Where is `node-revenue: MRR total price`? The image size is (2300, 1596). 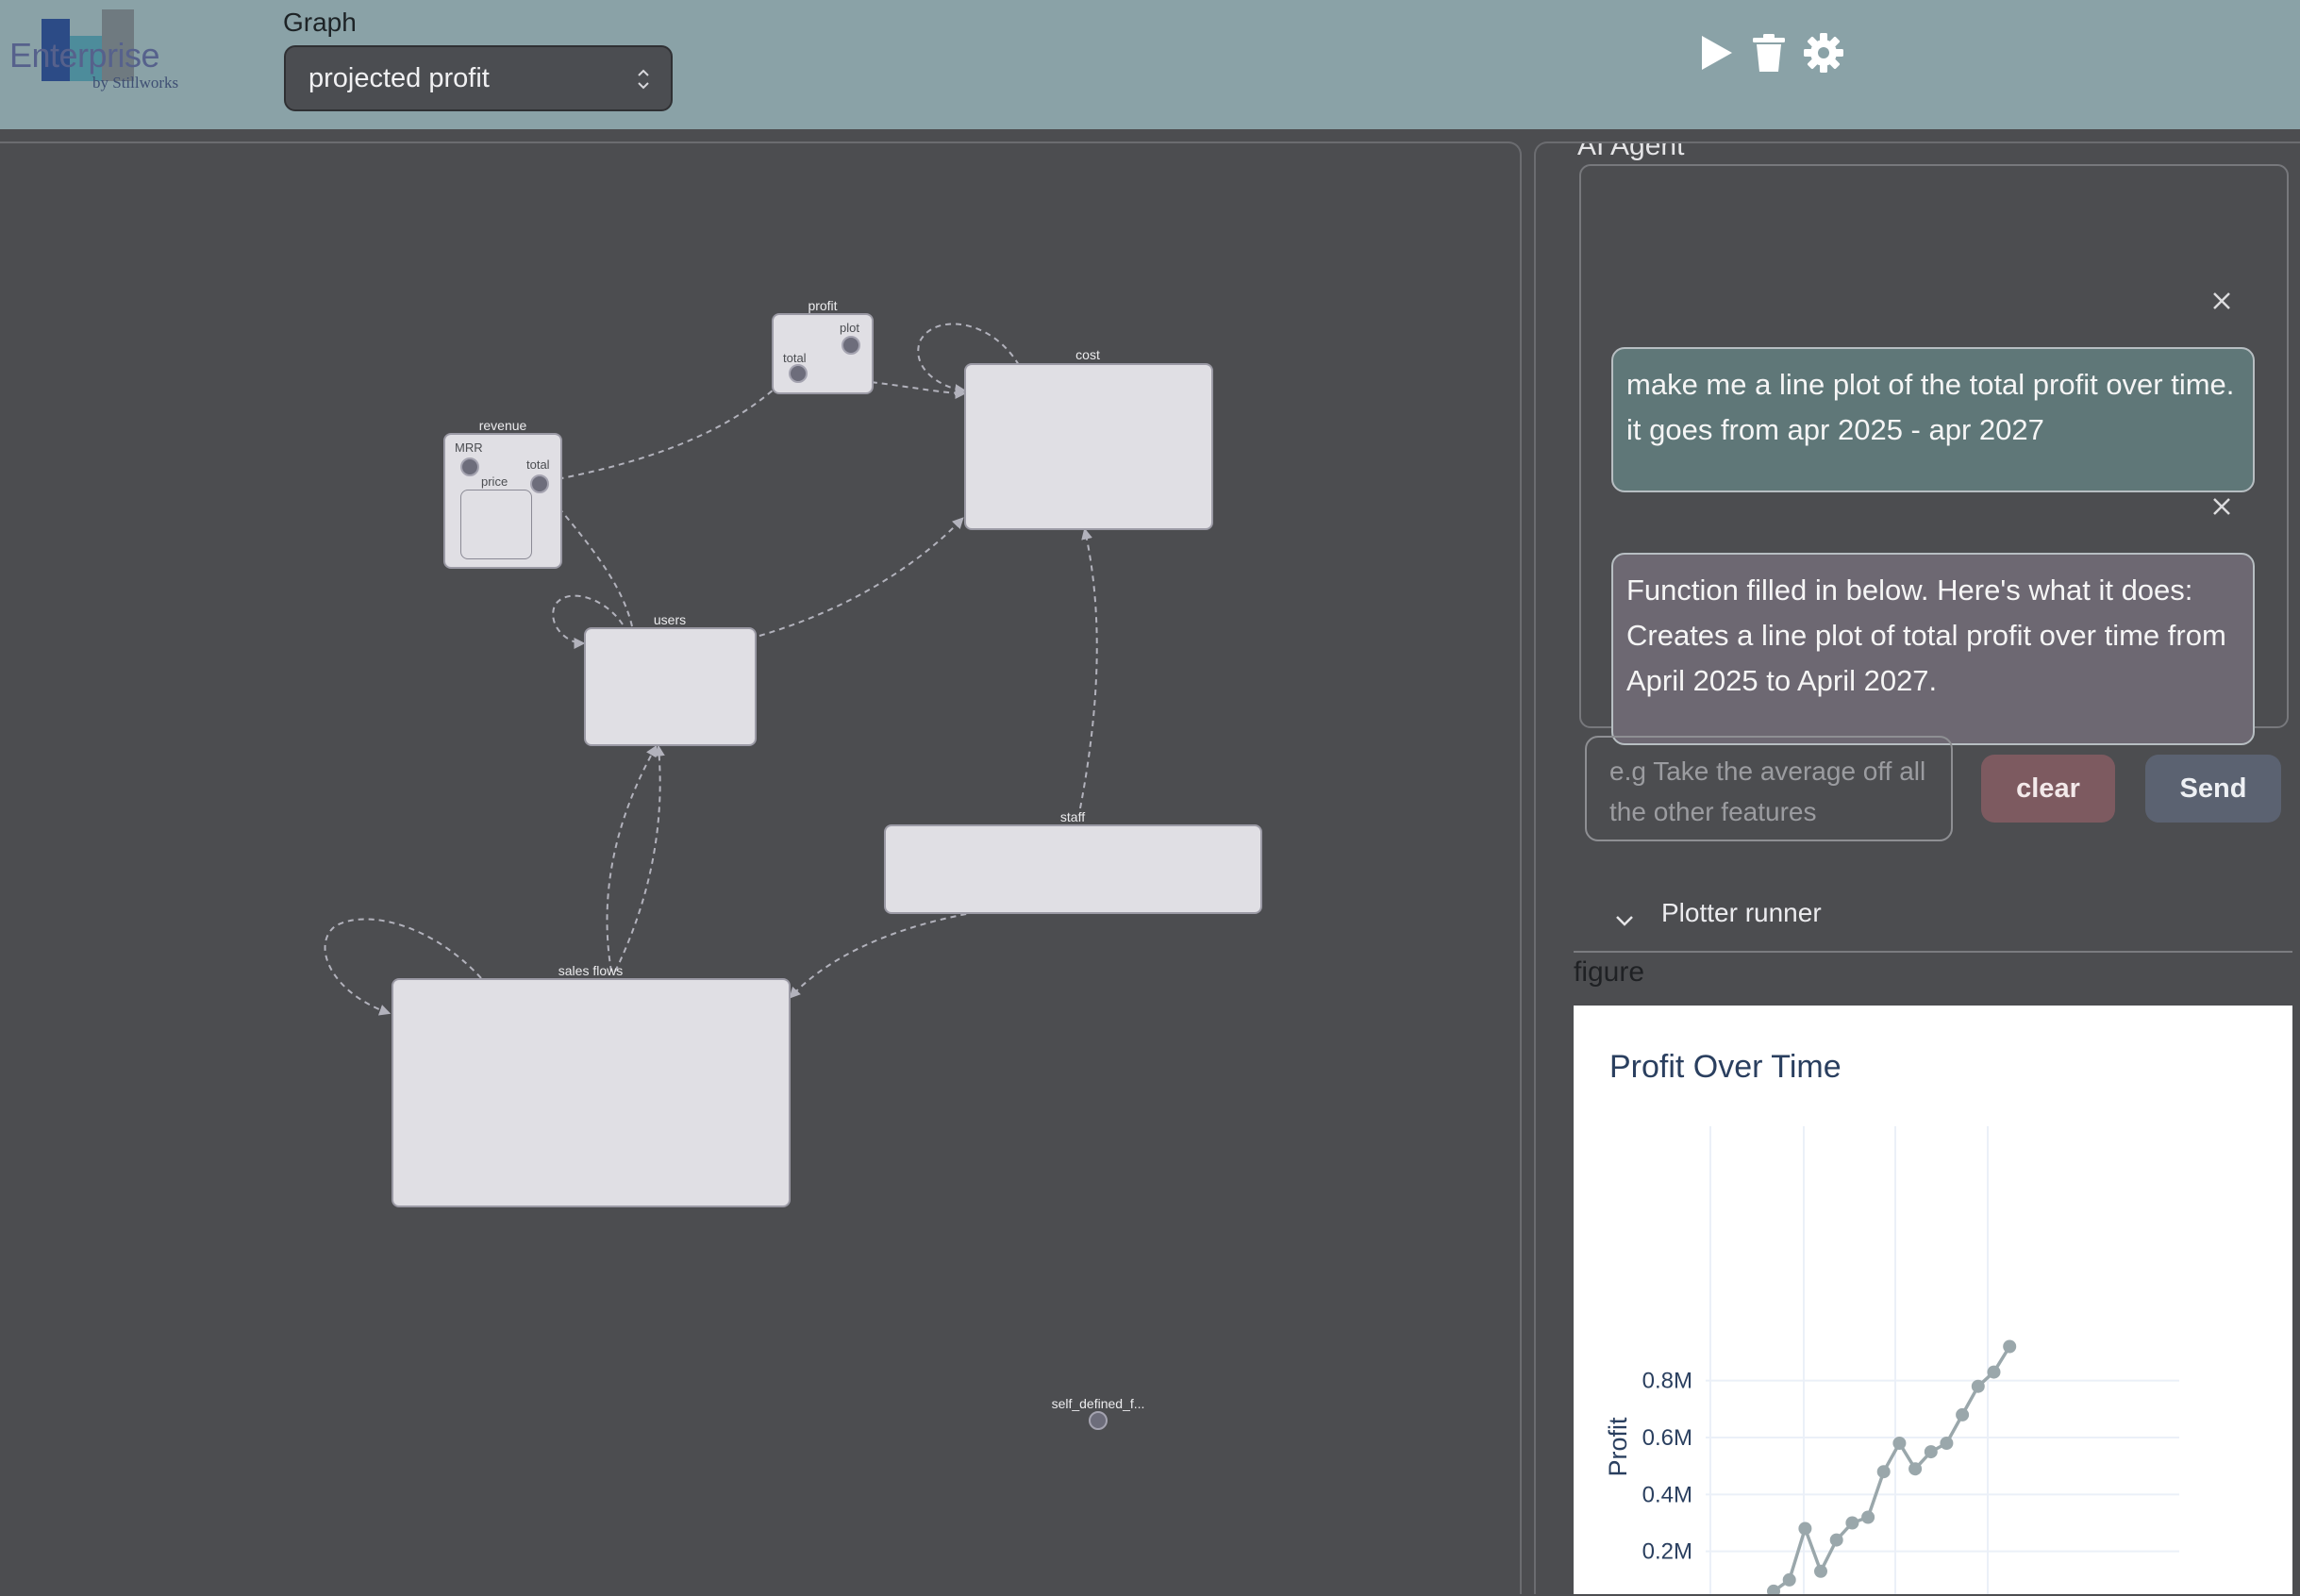 node-revenue: MRR total price is located at coordinates (502, 501).